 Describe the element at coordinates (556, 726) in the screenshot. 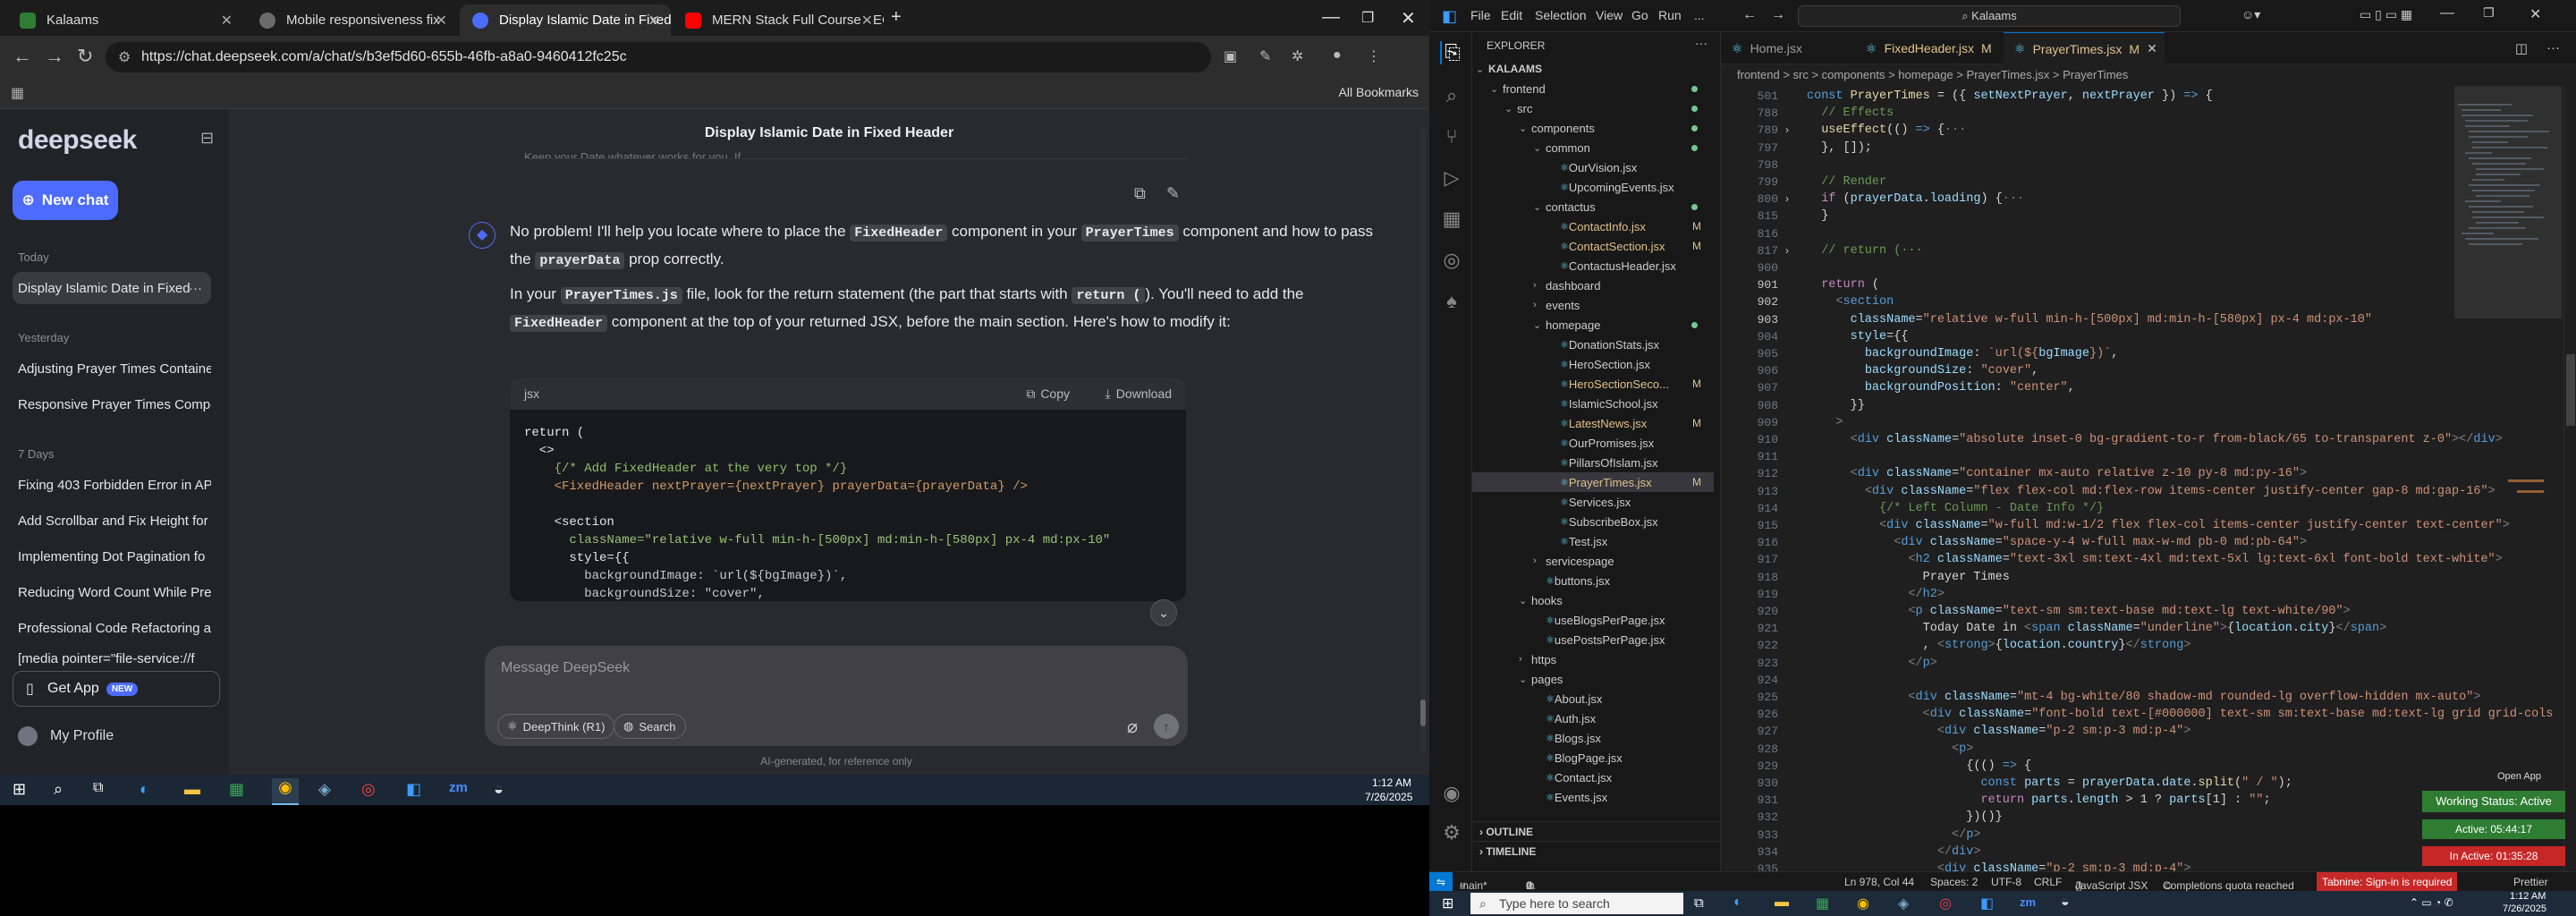

I see `deepthink-toggle: ⚛ DeepThink (R1)` at that location.